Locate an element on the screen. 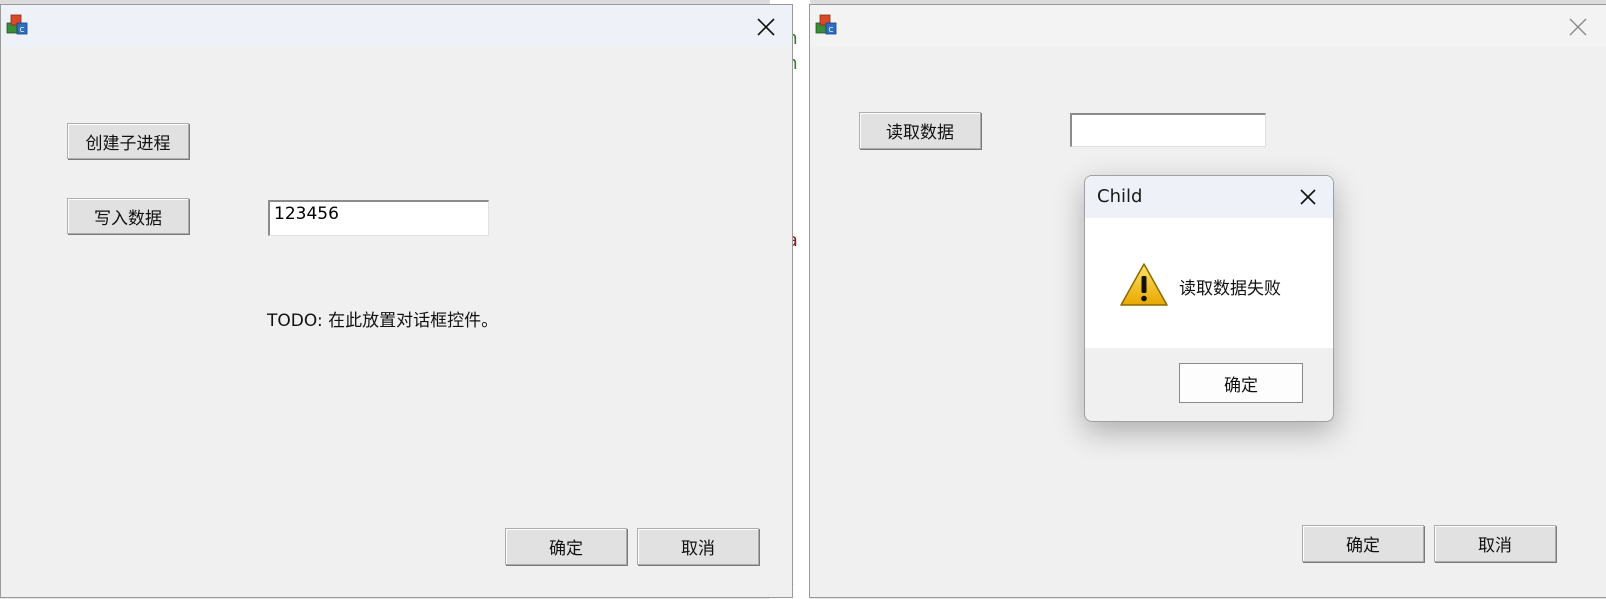  write-data-button: 写入数据 is located at coordinates (128, 216).